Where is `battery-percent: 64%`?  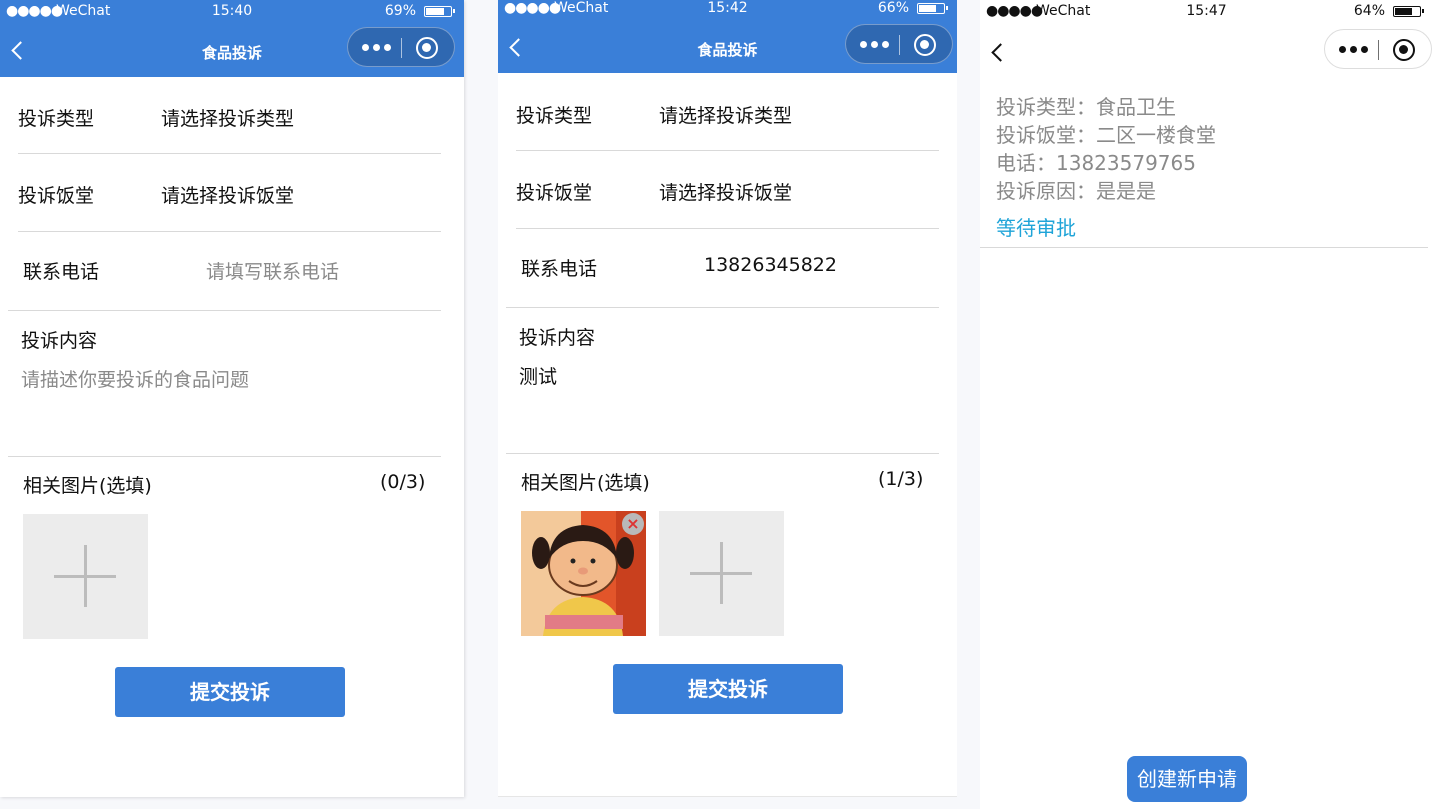 battery-percent: 64% is located at coordinates (1369, 11).